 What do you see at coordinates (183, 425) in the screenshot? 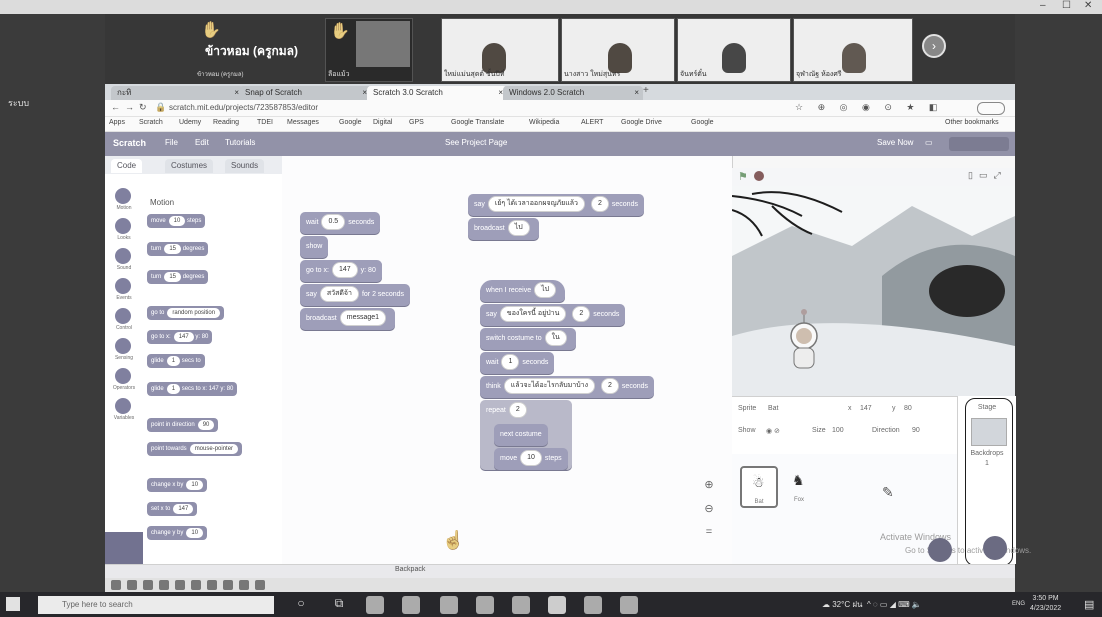
I see `palette-block: point in direction 90` at bounding box center [183, 425].